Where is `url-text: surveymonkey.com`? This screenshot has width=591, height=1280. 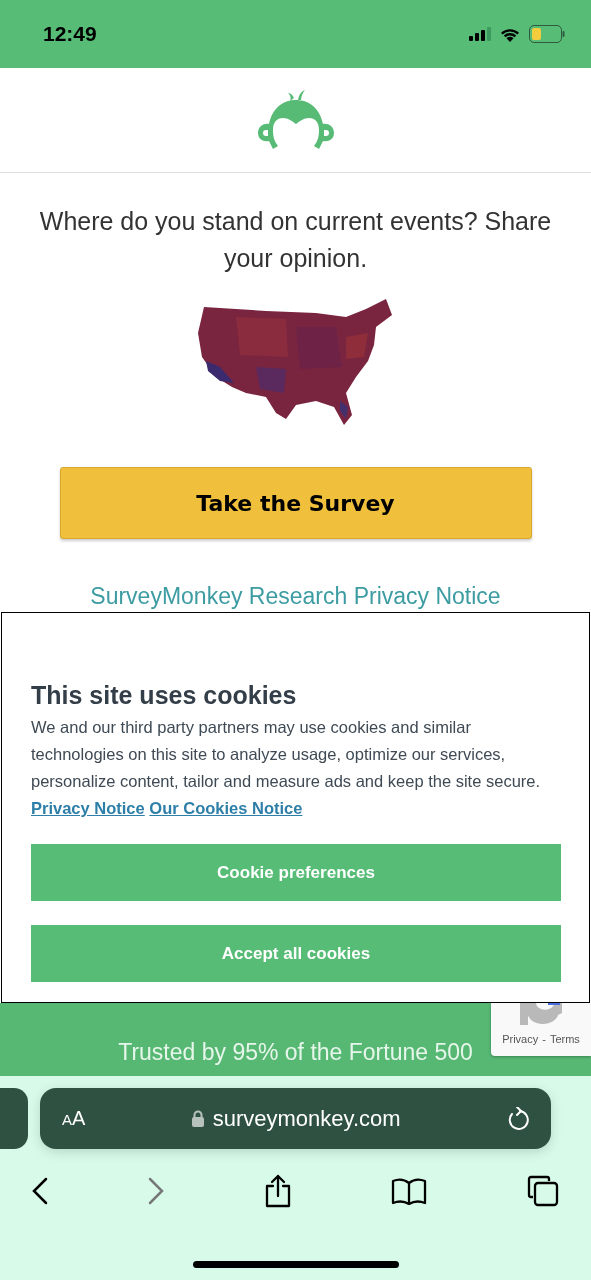 url-text: surveymonkey.com is located at coordinates (306, 1118).